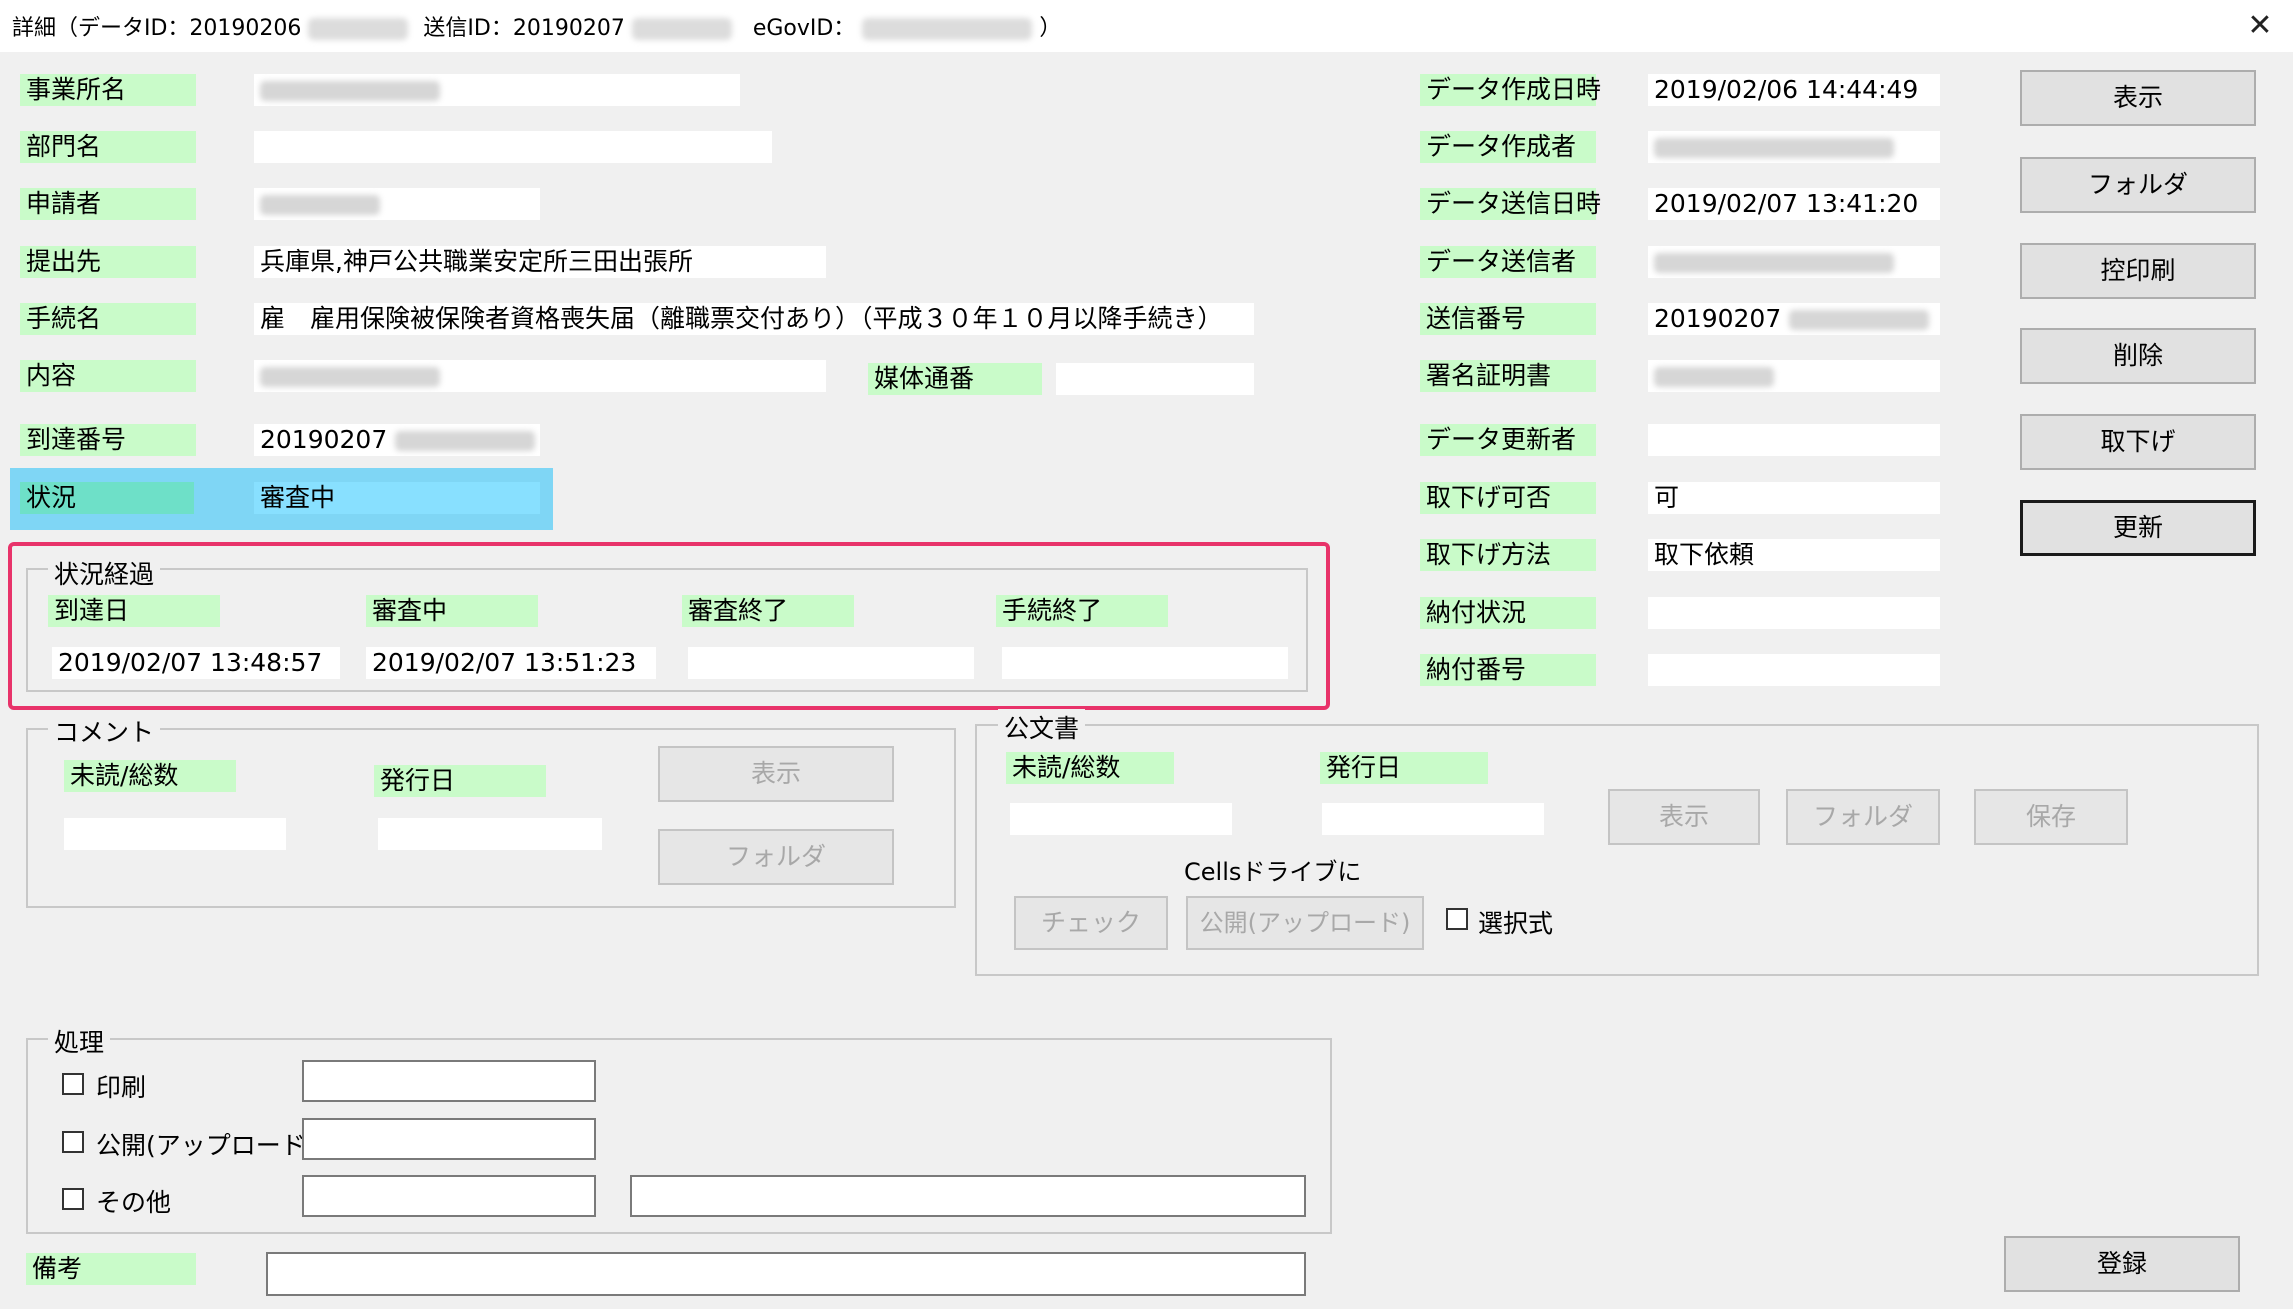 The height and width of the screenshot is (1309, 2293). Describe the element at coordinates (108, 262) in the screenshot. I see `submit-to-label: 提出先` at that location.